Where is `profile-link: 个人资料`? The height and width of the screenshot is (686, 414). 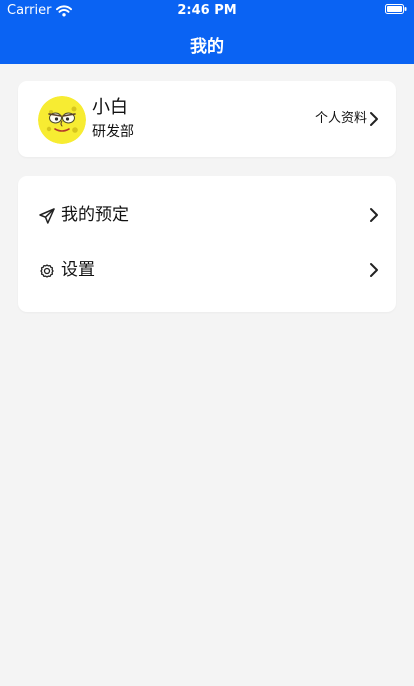 profile-link: 个人资料 is located at coordinates (347, 119).